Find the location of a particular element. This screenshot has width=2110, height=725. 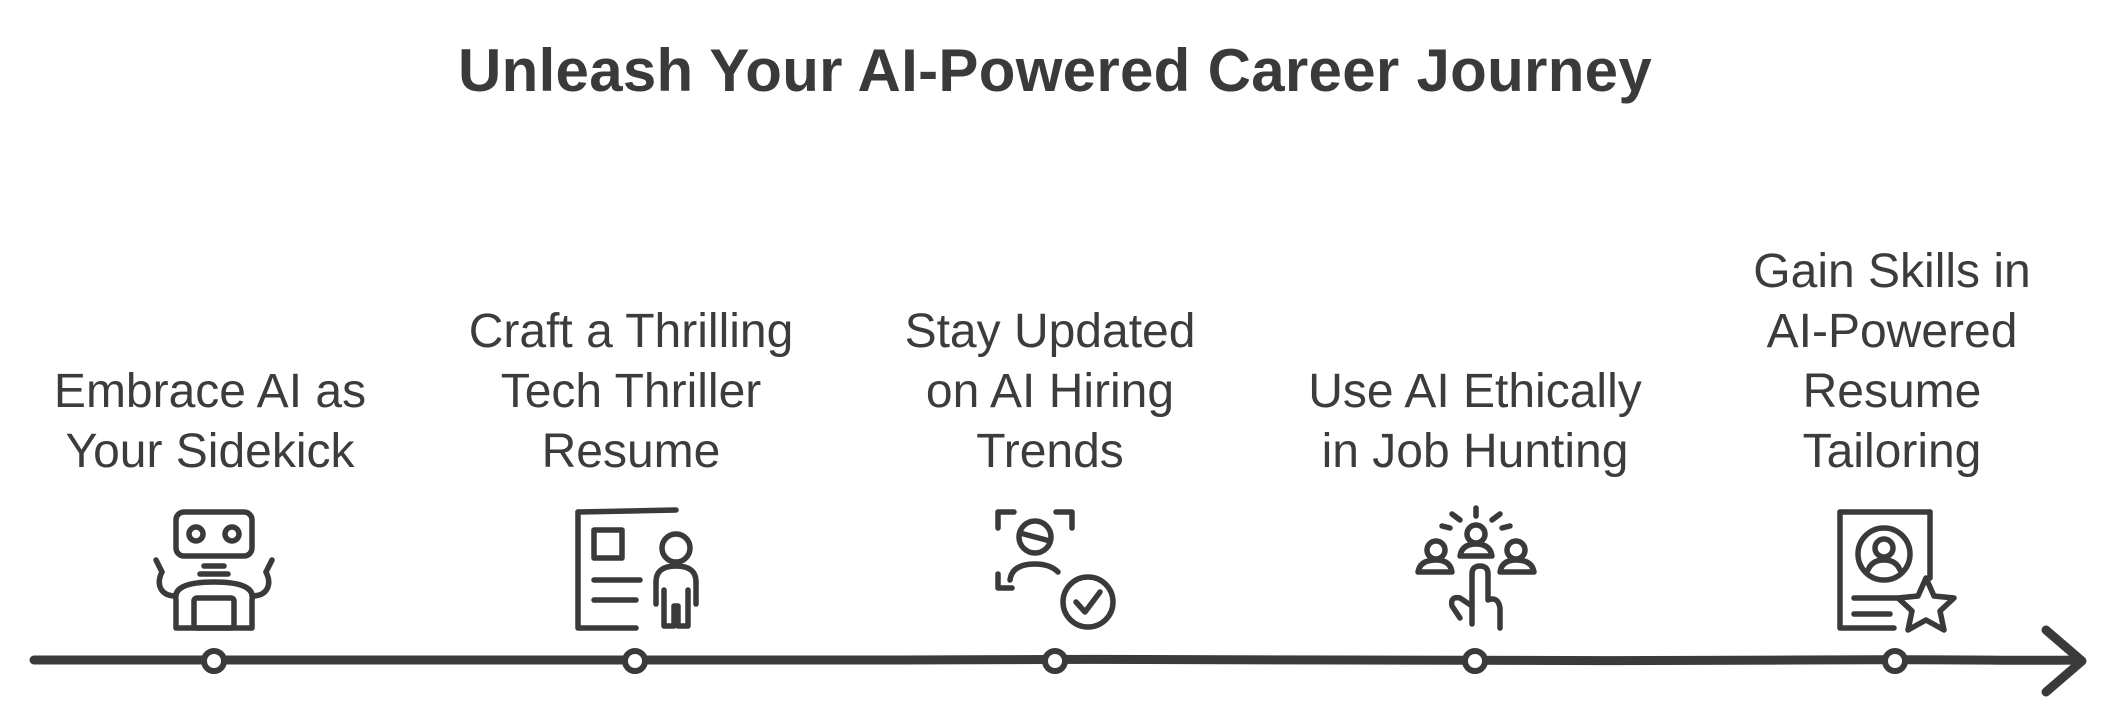

resume-person-icon is located at coordinates (637, 569).